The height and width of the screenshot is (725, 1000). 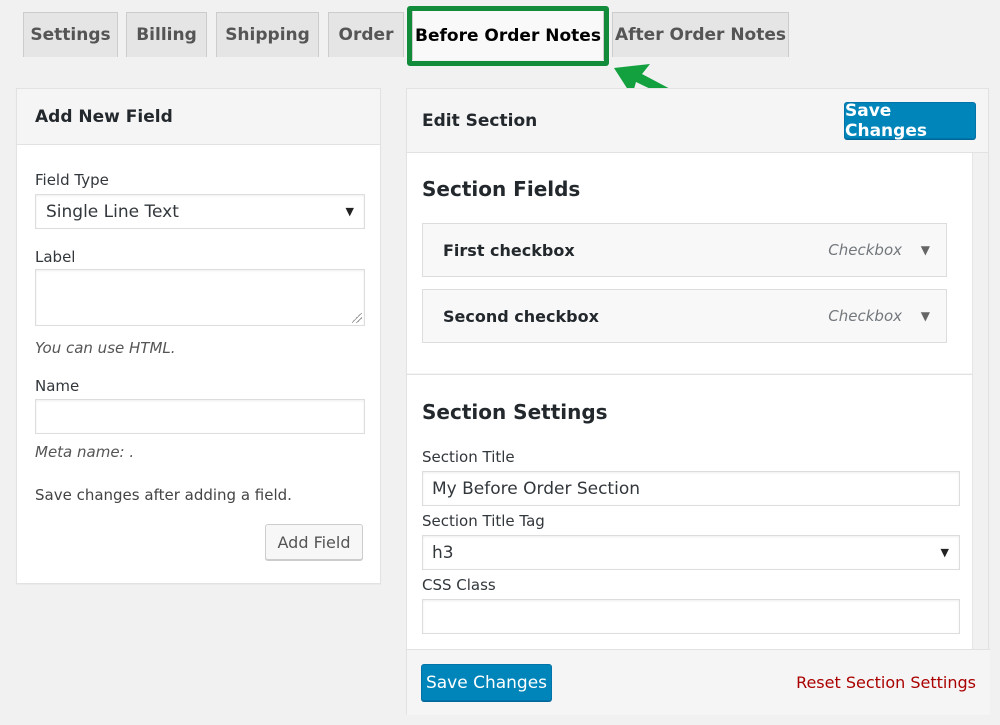 What do you see at coordinates (70, 34) in the screenshot?
I see `tab-settings: Settings` at bounding box center [70, 34].